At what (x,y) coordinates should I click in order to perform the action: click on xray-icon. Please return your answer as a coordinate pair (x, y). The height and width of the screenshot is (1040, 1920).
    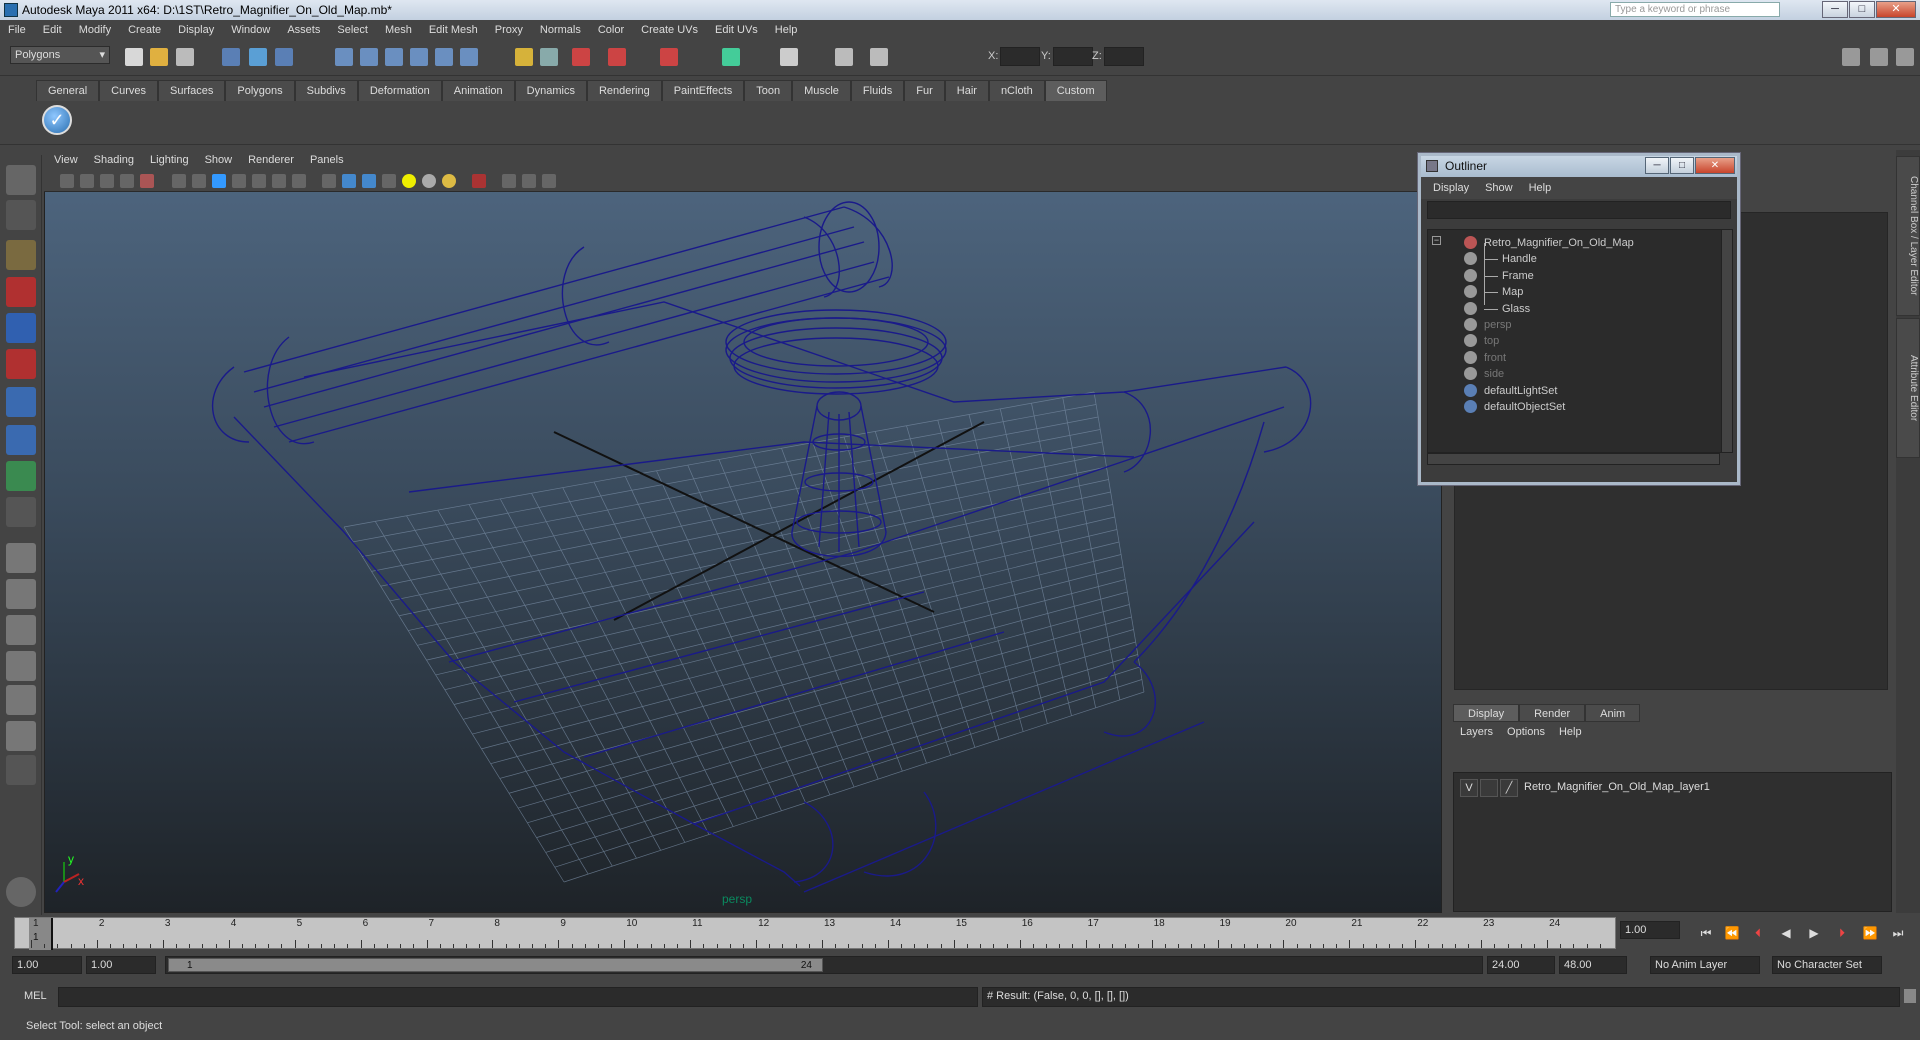
    Looking at the image, I should click on (509, 181).